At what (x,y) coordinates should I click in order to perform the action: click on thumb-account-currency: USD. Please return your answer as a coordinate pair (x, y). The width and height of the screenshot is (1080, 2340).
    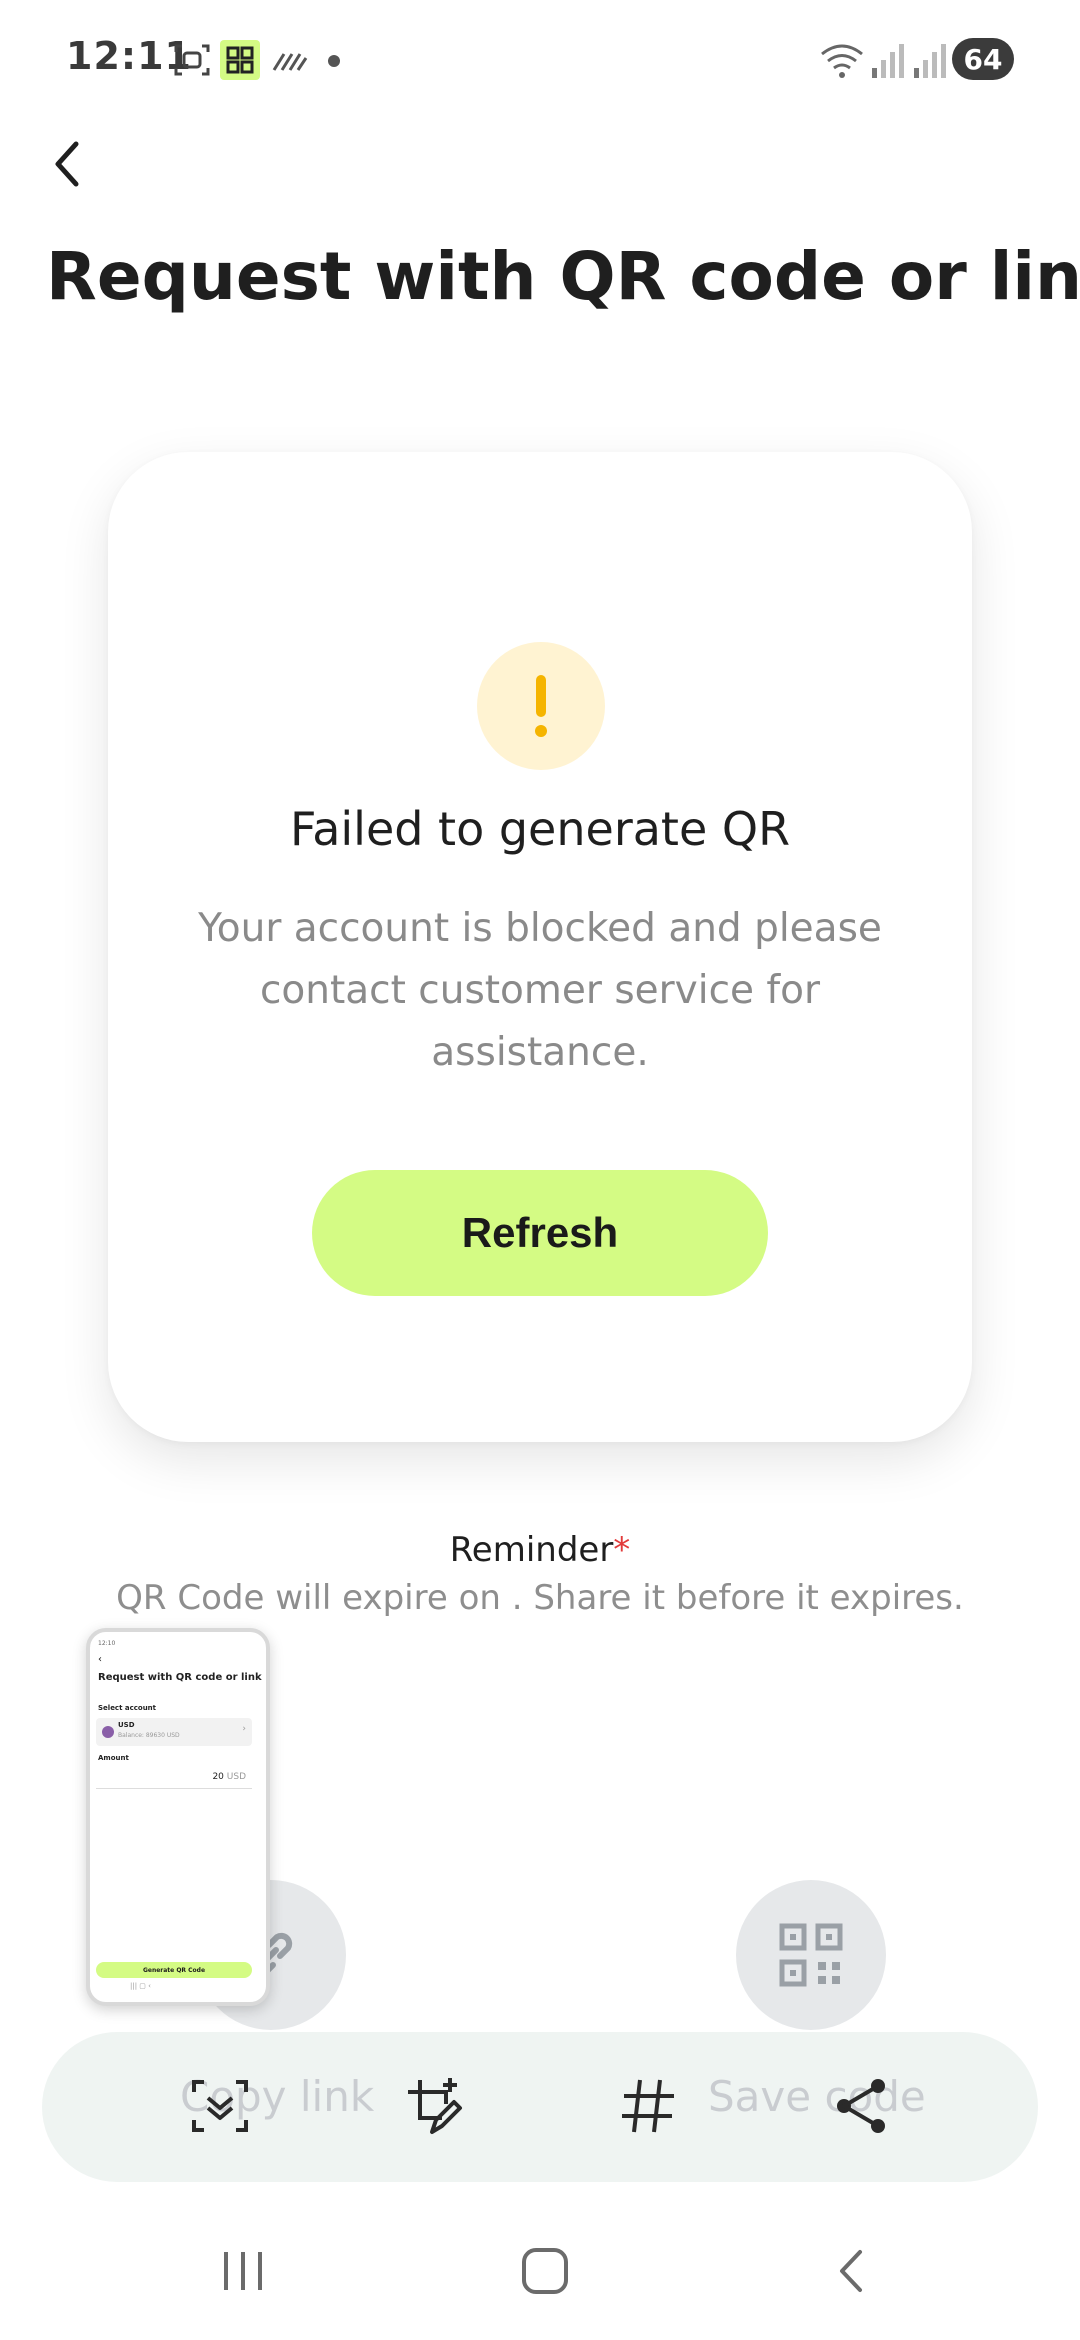
    Looking at the image, I should click on (126, 1725).